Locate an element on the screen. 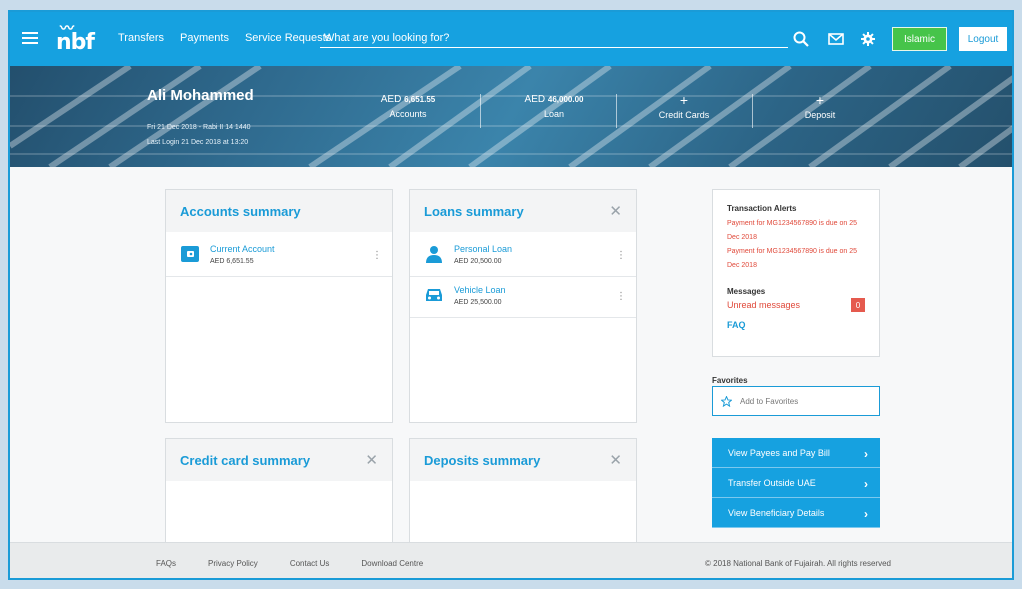  search-bar is located at coordinates (554, 38).